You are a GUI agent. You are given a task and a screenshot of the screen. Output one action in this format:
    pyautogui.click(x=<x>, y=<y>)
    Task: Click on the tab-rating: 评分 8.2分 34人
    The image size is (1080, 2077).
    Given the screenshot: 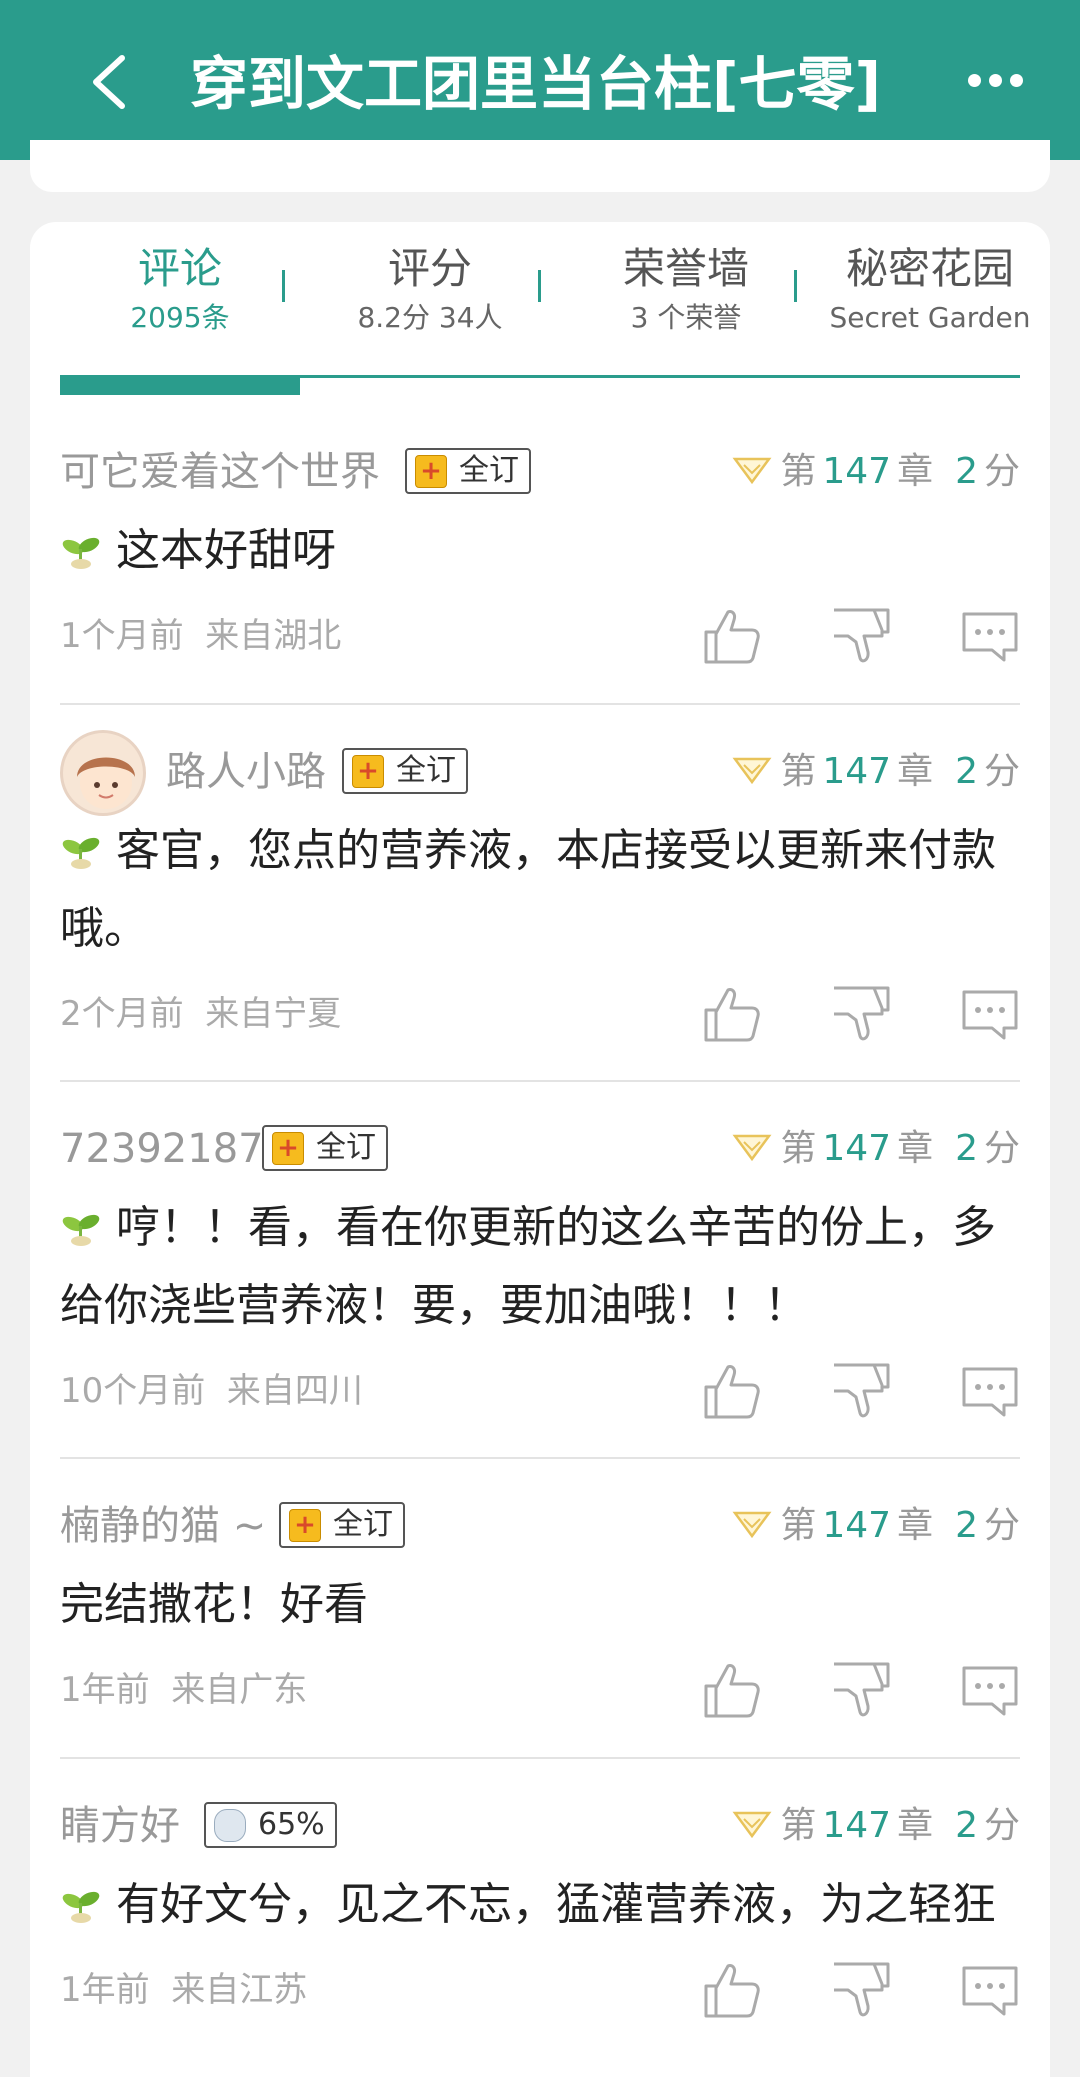 What is the action you would take?
    pyautogui.click(x=430, y=287)
    